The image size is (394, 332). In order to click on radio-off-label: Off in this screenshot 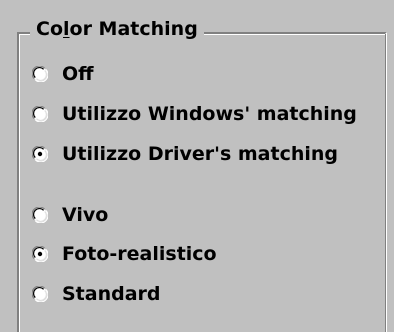, I will do `click(78, 74)`.